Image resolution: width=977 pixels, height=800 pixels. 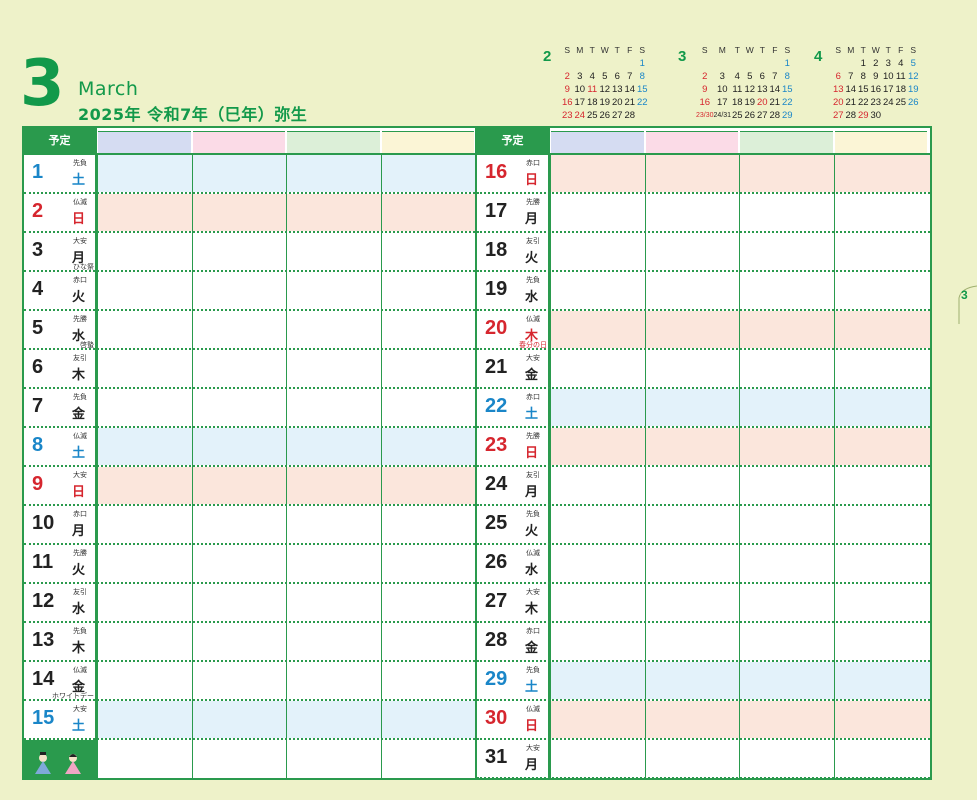 I want to click on day-row: 21 大安金, so click(x=703, y=369).